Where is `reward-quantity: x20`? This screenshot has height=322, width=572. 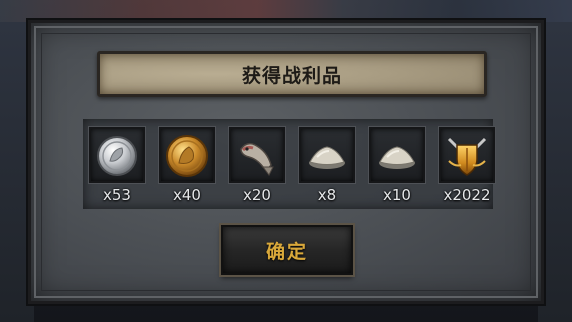
reward-quantity: x20 is located at coordinates (257, 195).